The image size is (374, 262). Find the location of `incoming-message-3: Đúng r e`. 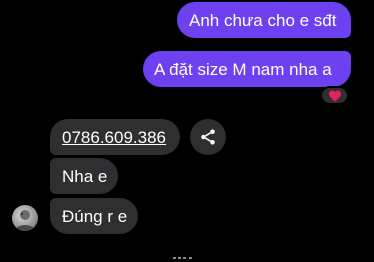

incoming-message-3: Đúng r e is located at coordinates (94, 216).